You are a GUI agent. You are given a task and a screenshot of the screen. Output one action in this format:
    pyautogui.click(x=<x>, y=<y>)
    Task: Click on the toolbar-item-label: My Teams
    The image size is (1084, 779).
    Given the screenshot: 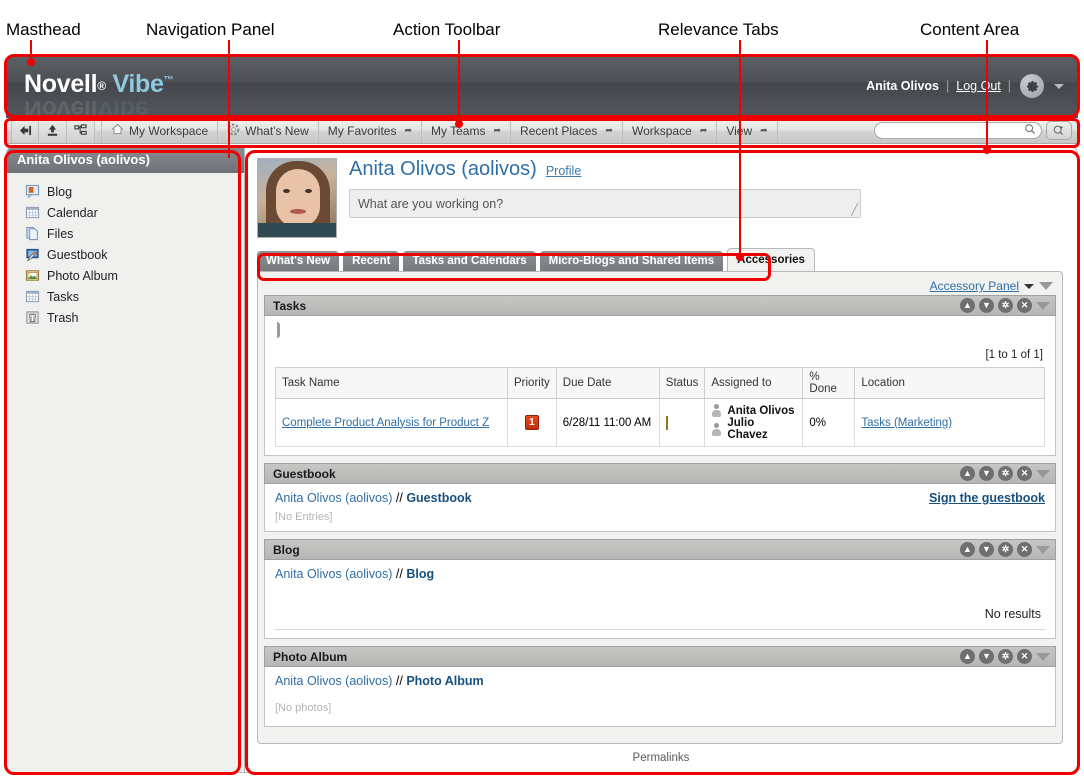 What is the action you would take?
    pyautogui.click(x=458, y=130)
    